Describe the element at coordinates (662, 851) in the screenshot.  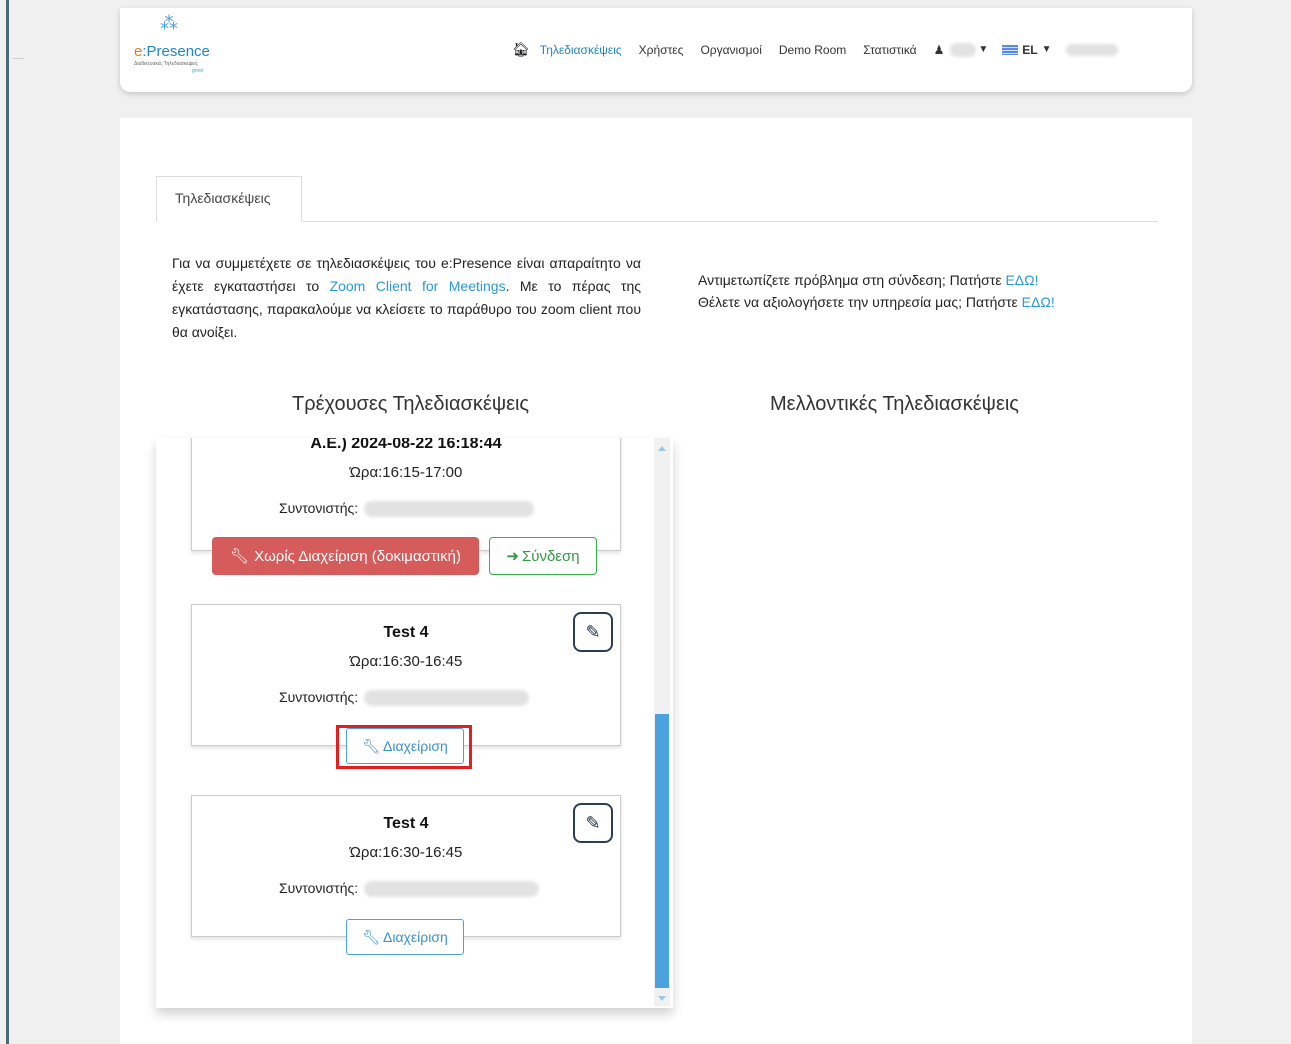
I see `scrollbar-thumb` at that location.